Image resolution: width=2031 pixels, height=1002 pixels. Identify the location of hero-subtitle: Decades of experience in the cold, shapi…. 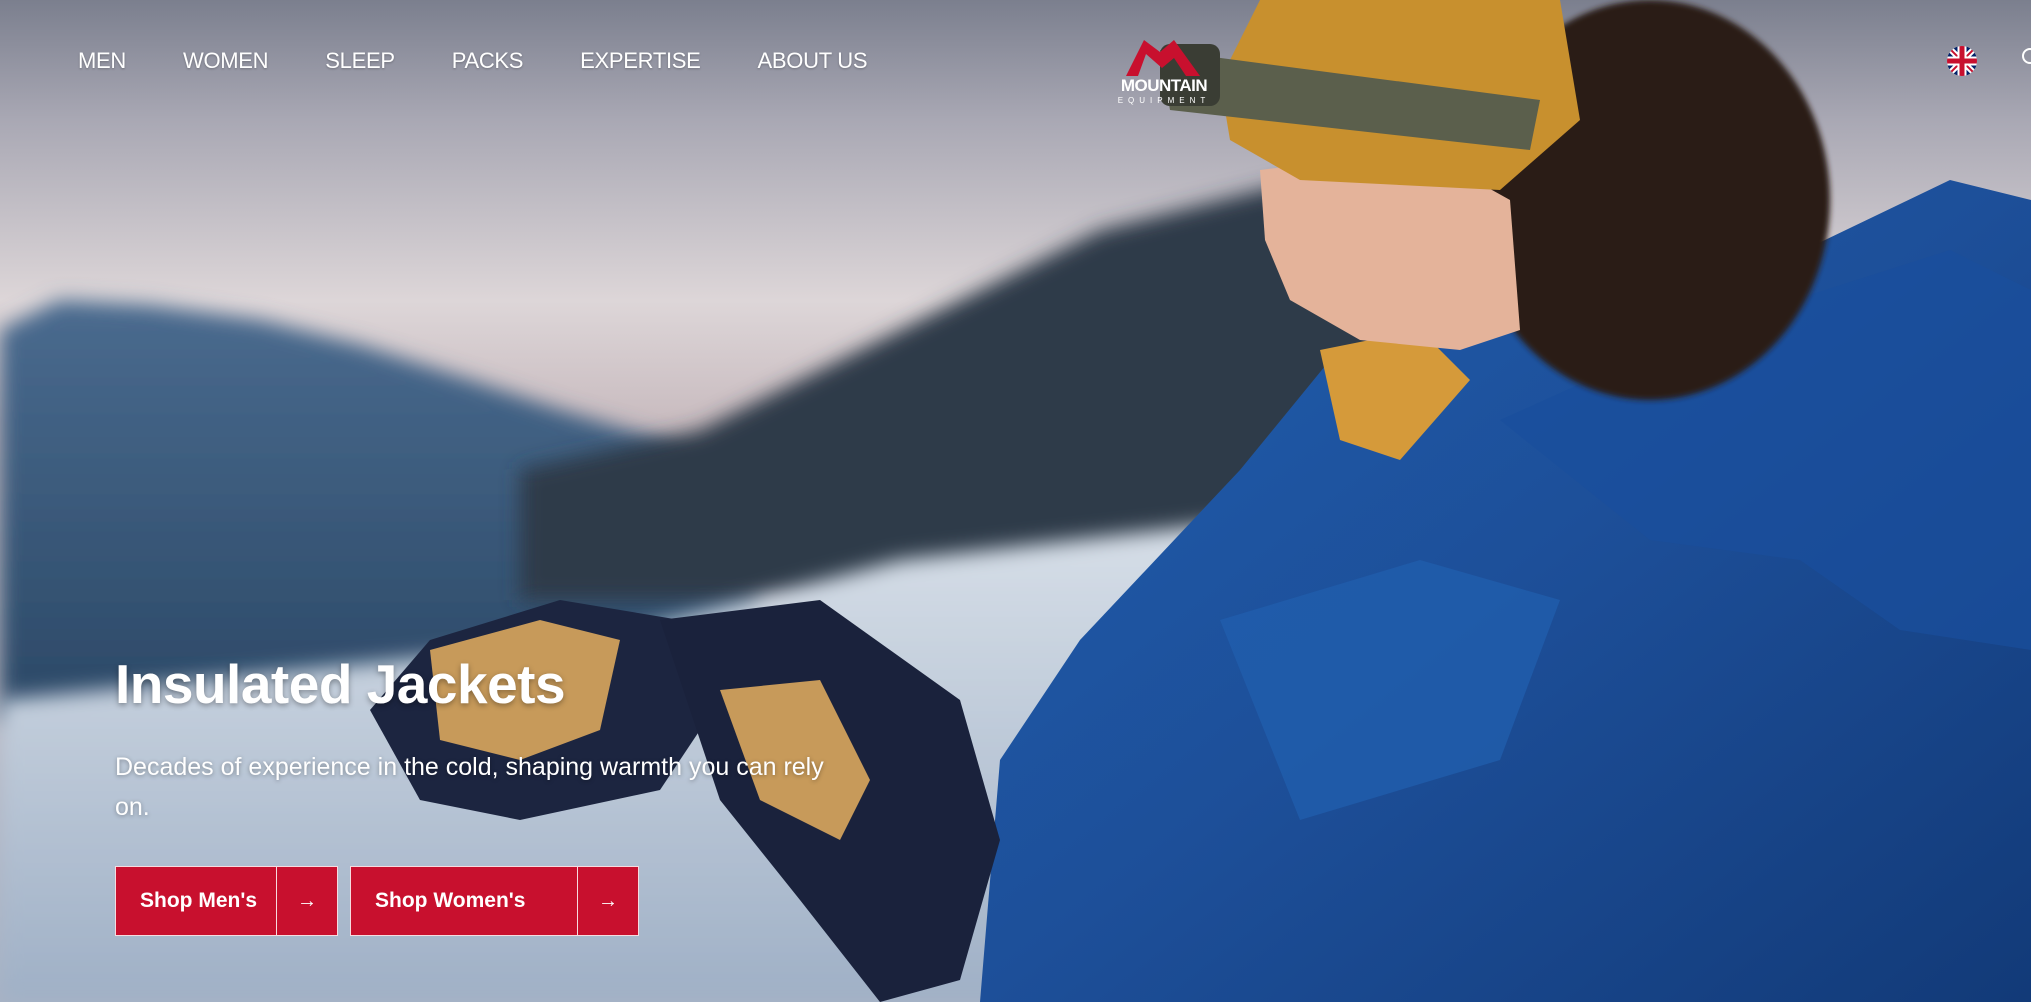
(469, 787).